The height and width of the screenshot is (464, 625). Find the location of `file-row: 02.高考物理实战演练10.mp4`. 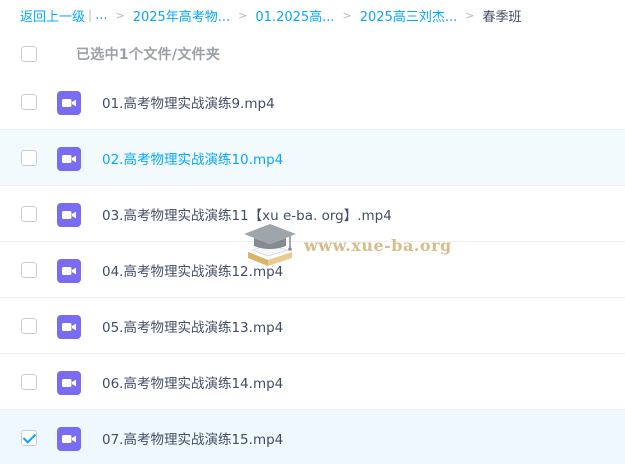

file-row: 02.高考物理实战演练10.mp4 is located at coordinates (312, 158).